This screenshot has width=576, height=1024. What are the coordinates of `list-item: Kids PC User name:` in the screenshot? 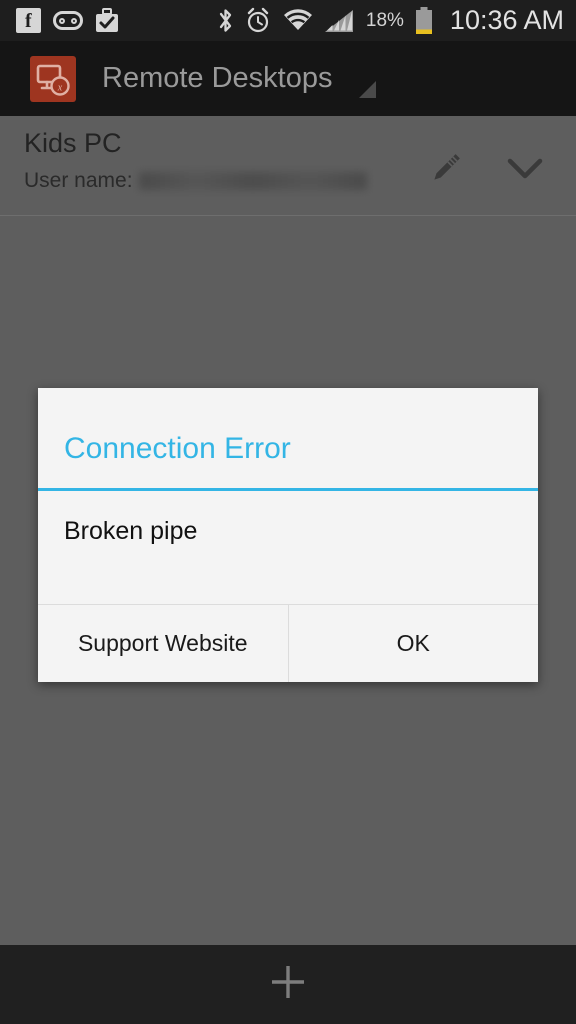 It's located at (288, 166).